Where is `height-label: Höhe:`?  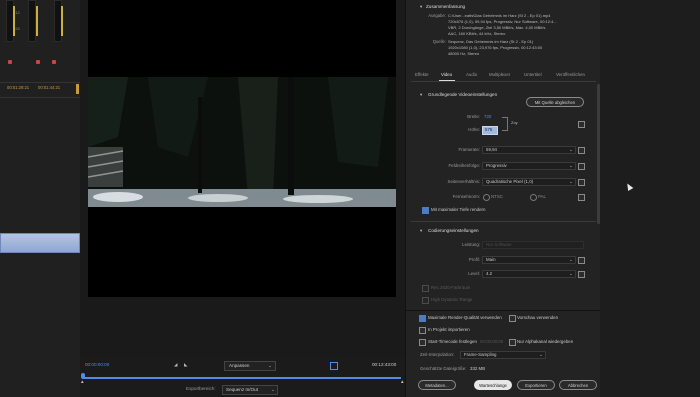 height-label: Höhe: is located at coordinates (474, 129).